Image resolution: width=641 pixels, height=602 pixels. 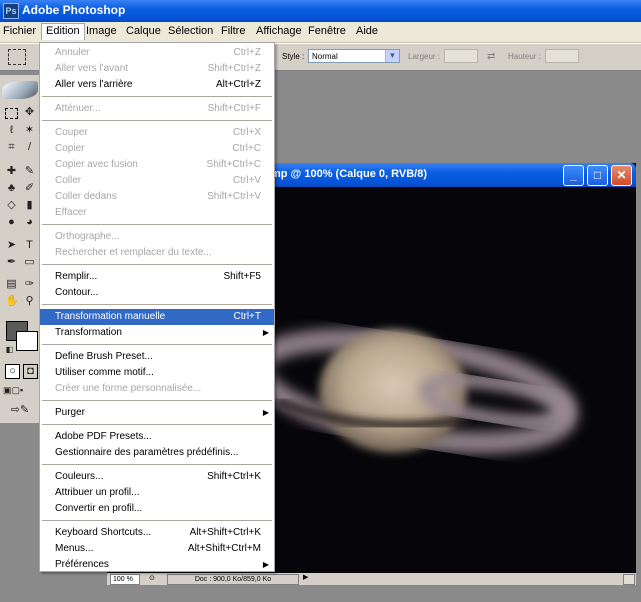 I want to click on menu-item-coller: Coller Ctrl+V, so click(x=157, y=181).